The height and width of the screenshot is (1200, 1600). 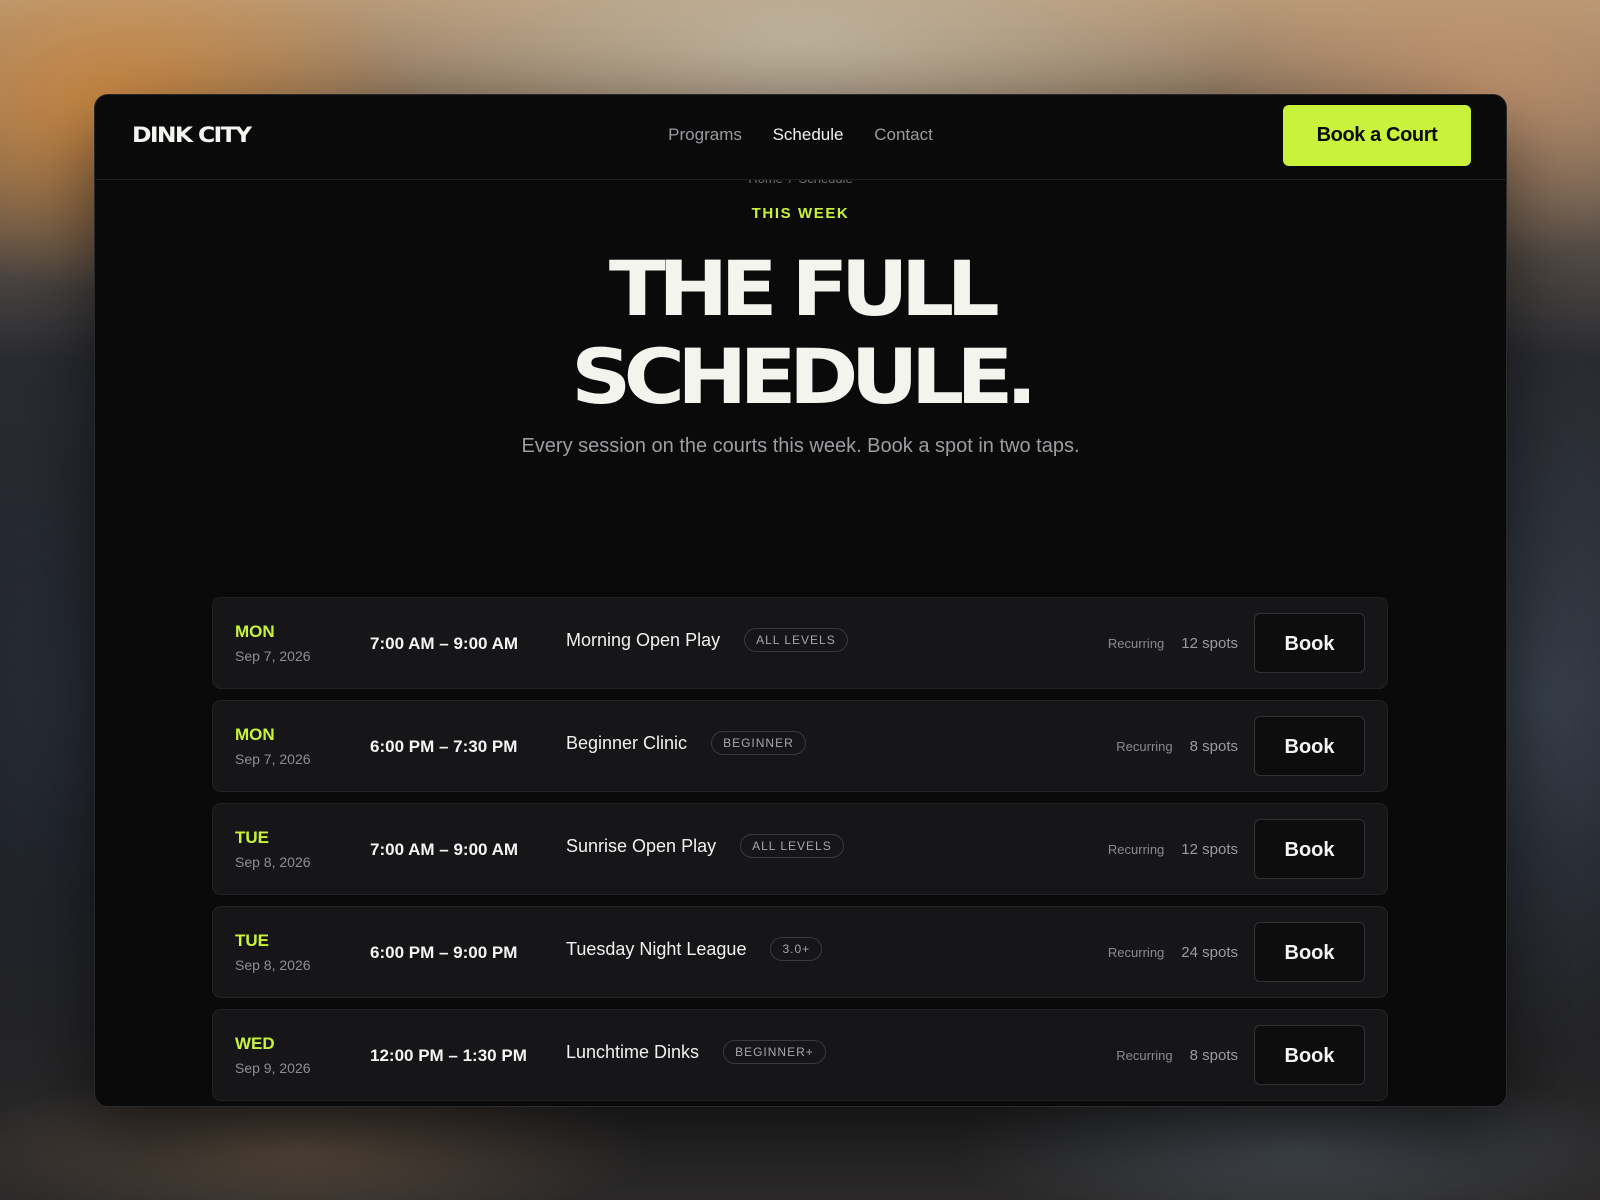 What do you see at coordinates (656, 948) in the screenshot?
I see `session-title: Tuesday Night League` at bounding box center [656, 948].